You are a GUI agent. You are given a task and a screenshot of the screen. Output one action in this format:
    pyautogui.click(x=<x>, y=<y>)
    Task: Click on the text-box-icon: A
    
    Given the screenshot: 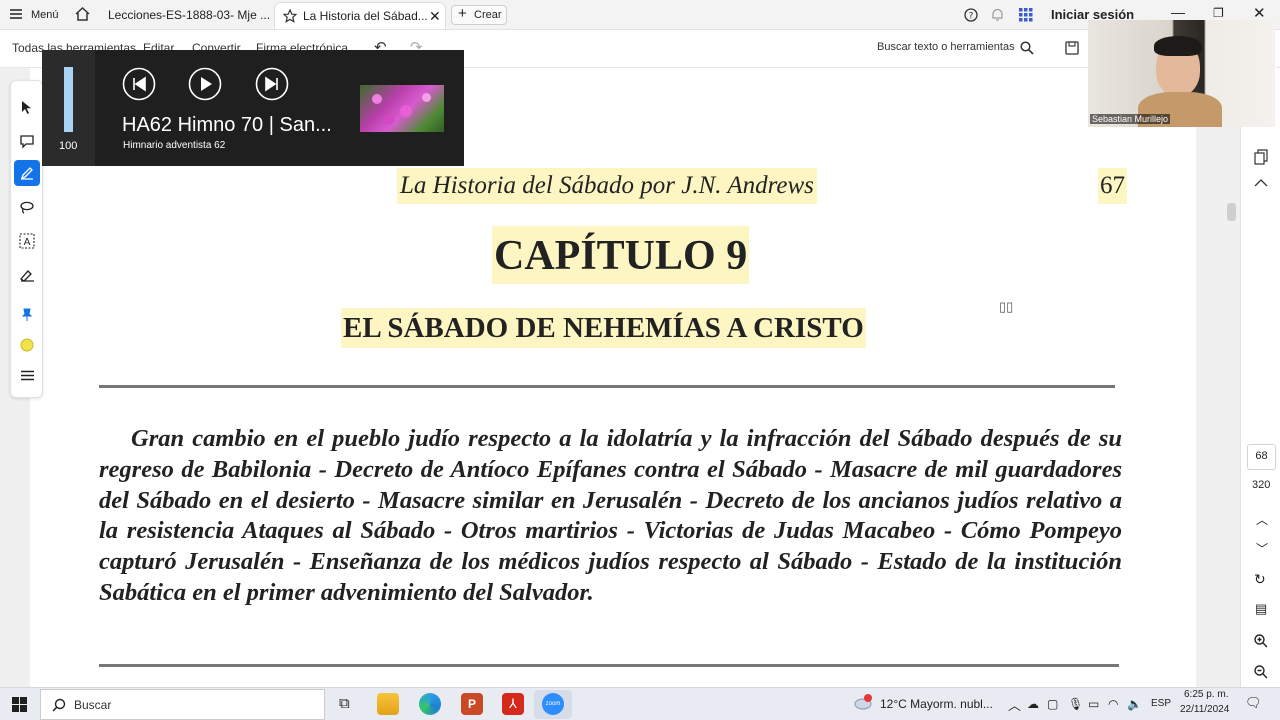 What is the action you would take?
    pyautogui.click(x=27, y=241)
    